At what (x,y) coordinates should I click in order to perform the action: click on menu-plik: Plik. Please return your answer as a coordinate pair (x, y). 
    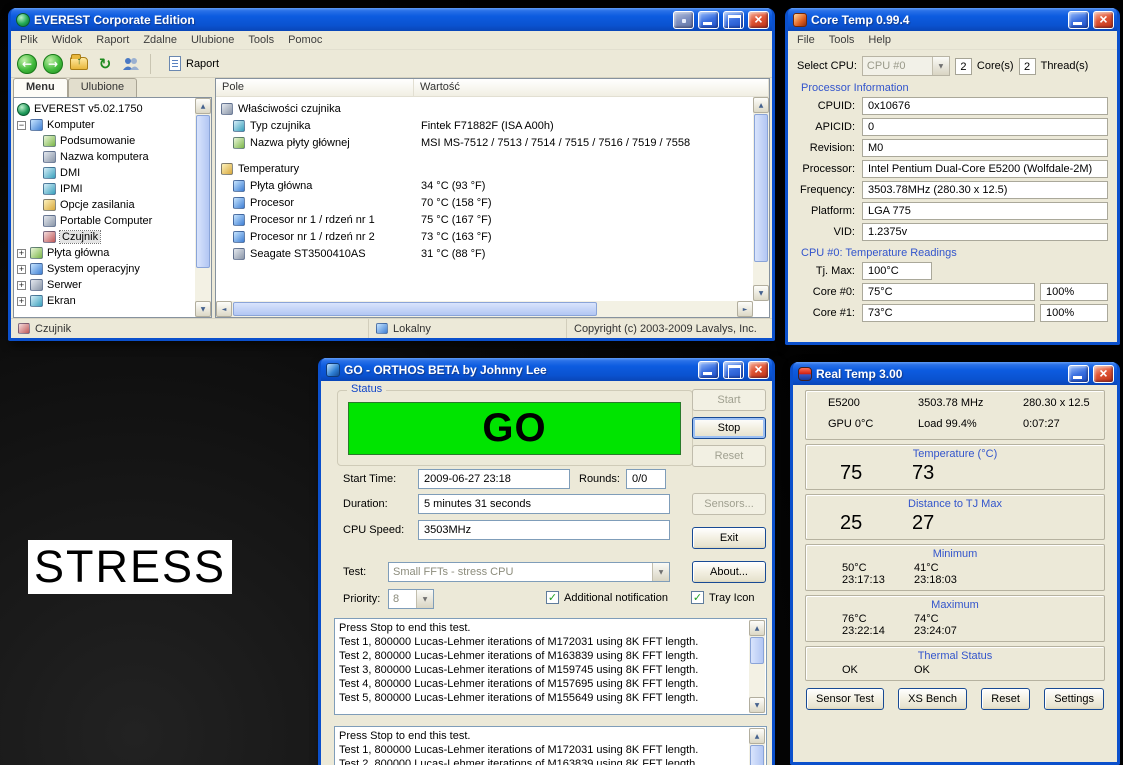
    Looking at the image, I should click on (29, 40).